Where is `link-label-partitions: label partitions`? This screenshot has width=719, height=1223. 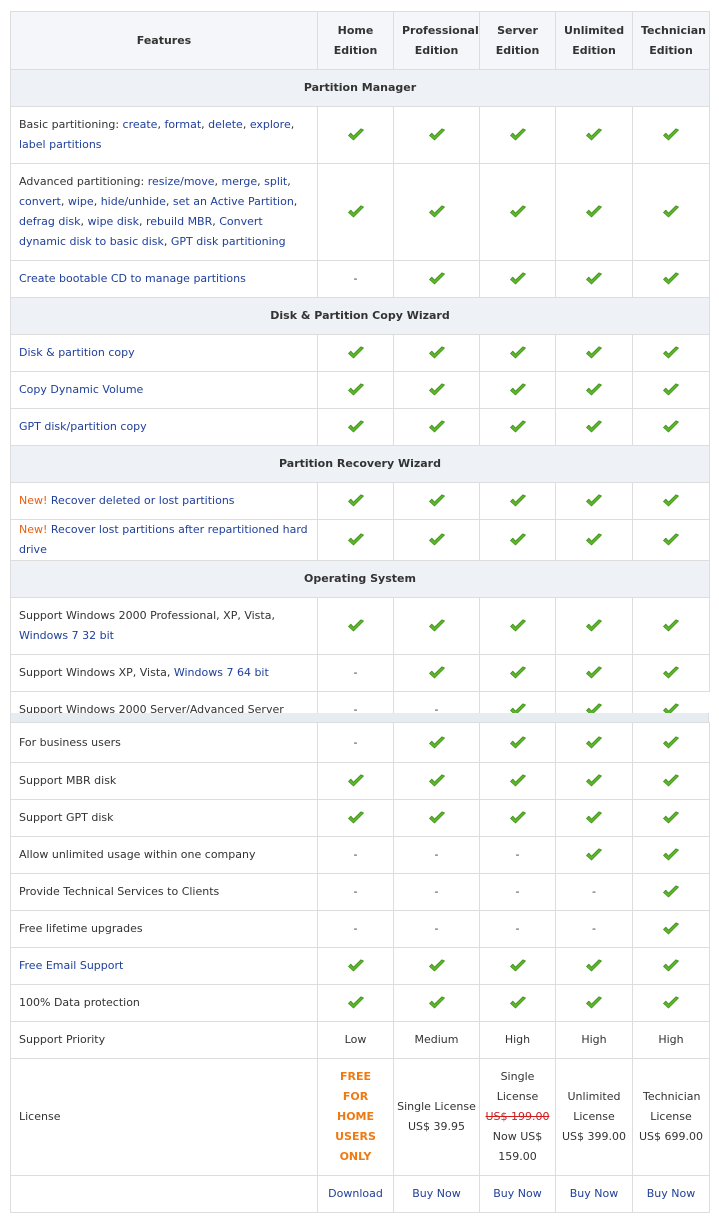
link-label-partitions: label partitions is located at coordinates (60, 144).